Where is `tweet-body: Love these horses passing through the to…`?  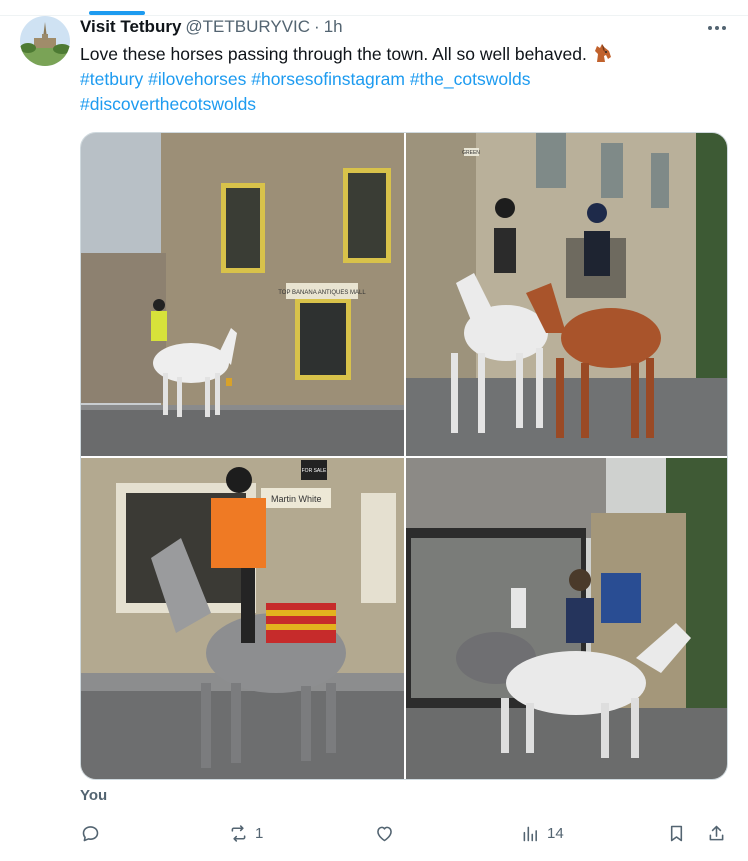 tweet-body: Love these horses passing through the to… is located at coordinates (333, 54).